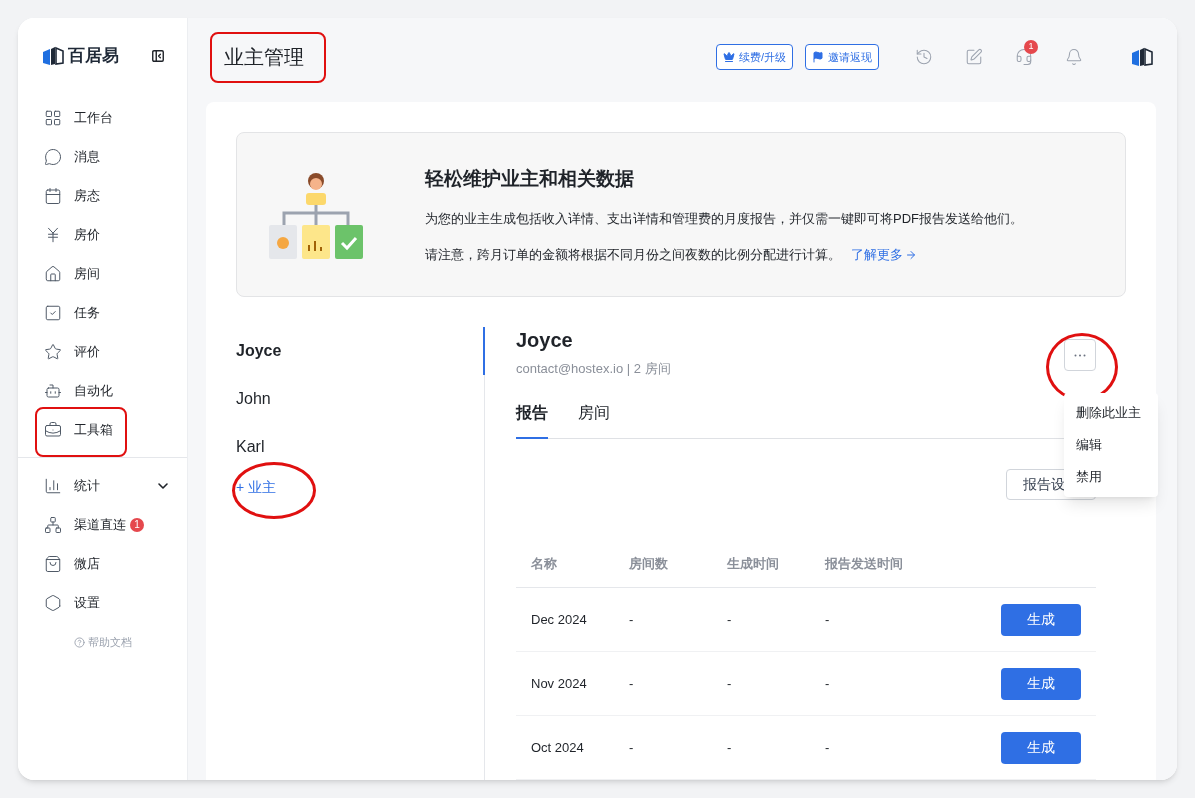 The width and height of the screenshot is (1195, 798). I want to click on menu-item: 删除此业主, so click(1111, 413).